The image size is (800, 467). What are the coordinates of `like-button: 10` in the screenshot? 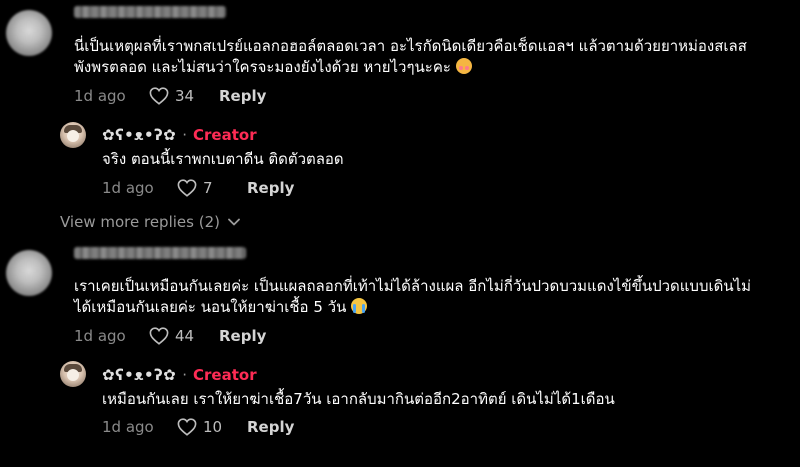 It's located at (212, 427).